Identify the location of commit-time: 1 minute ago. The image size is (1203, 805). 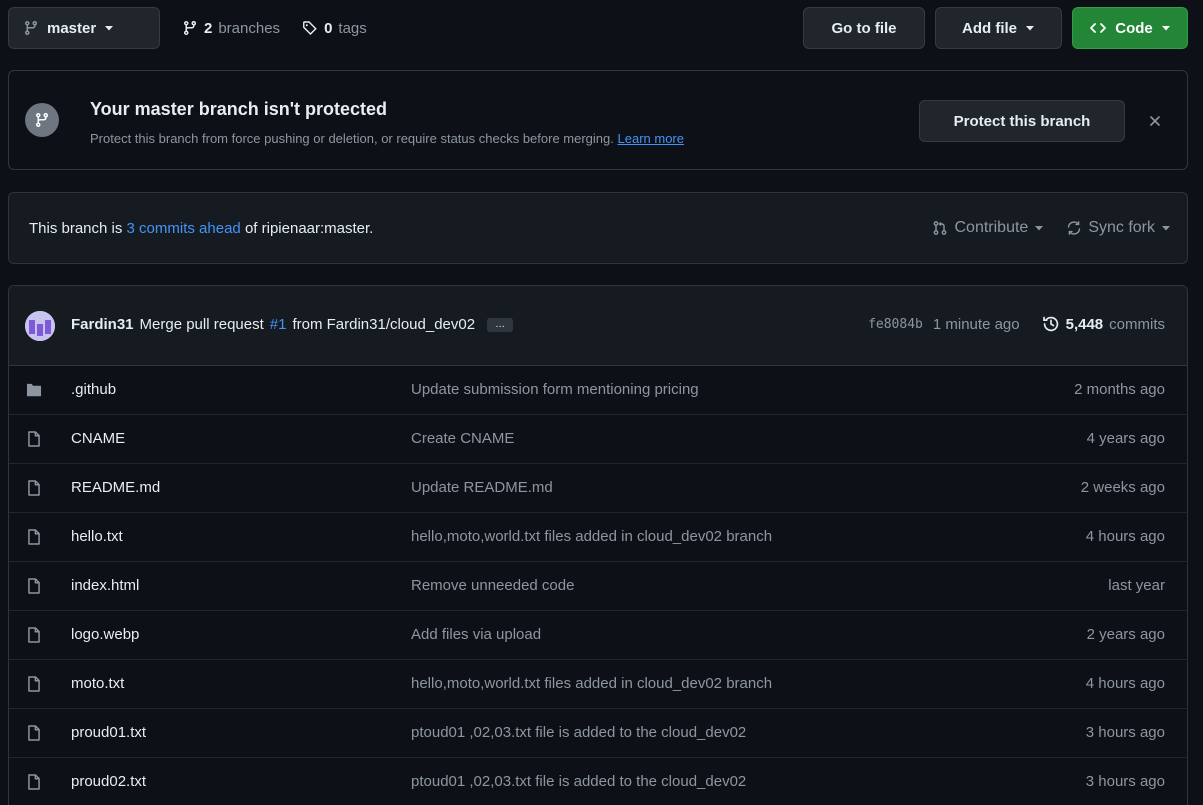
(976, 324).